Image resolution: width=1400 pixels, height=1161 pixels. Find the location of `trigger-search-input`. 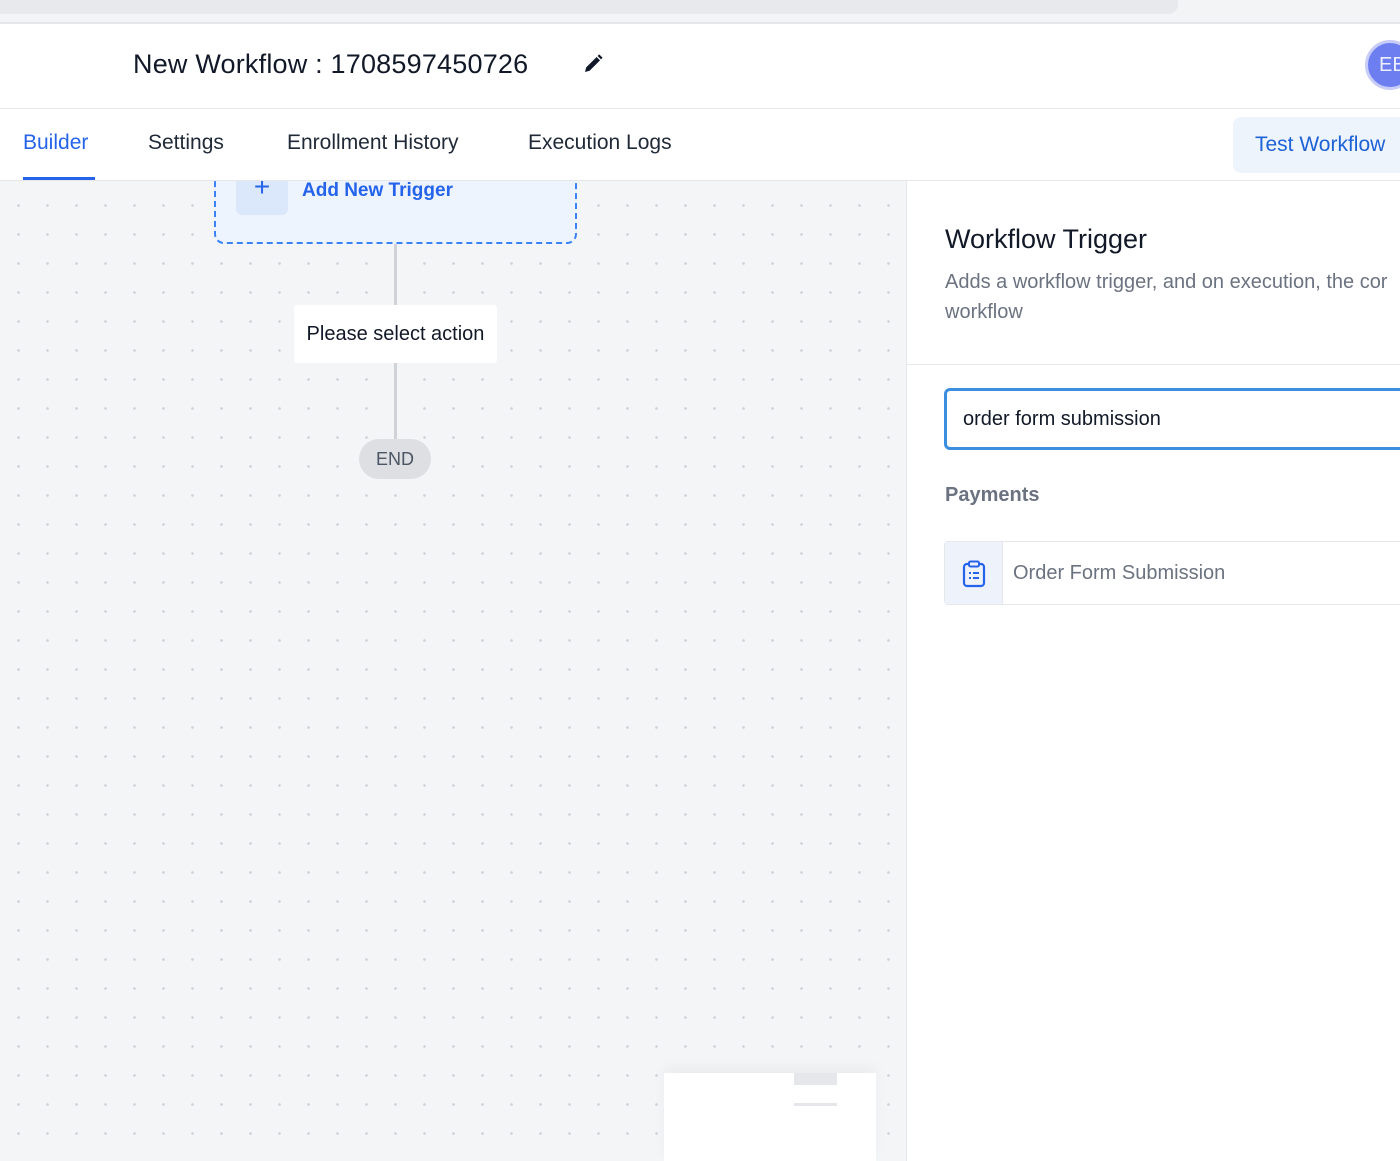

trigger-search-input is located at coordinates (1172, 419).